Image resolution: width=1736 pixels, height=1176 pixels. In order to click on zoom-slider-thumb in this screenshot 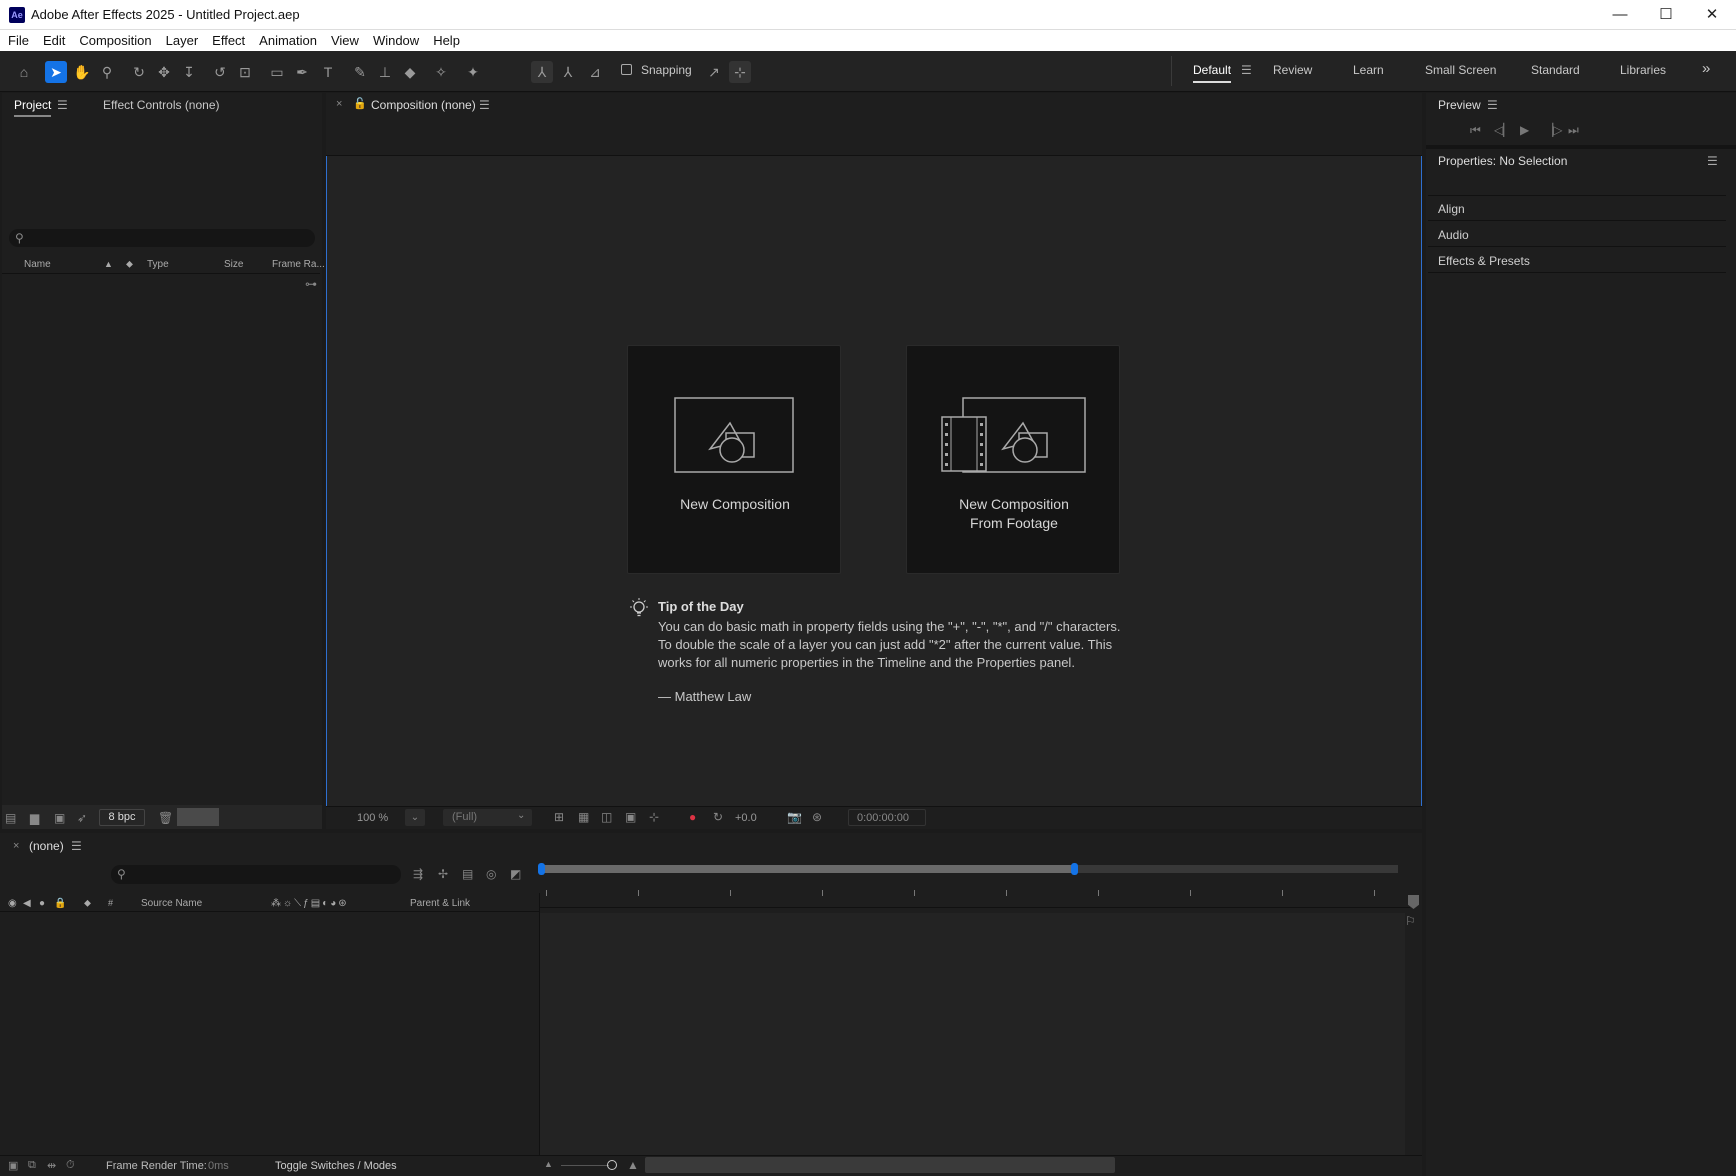, I will do `click(612, 1165)`.